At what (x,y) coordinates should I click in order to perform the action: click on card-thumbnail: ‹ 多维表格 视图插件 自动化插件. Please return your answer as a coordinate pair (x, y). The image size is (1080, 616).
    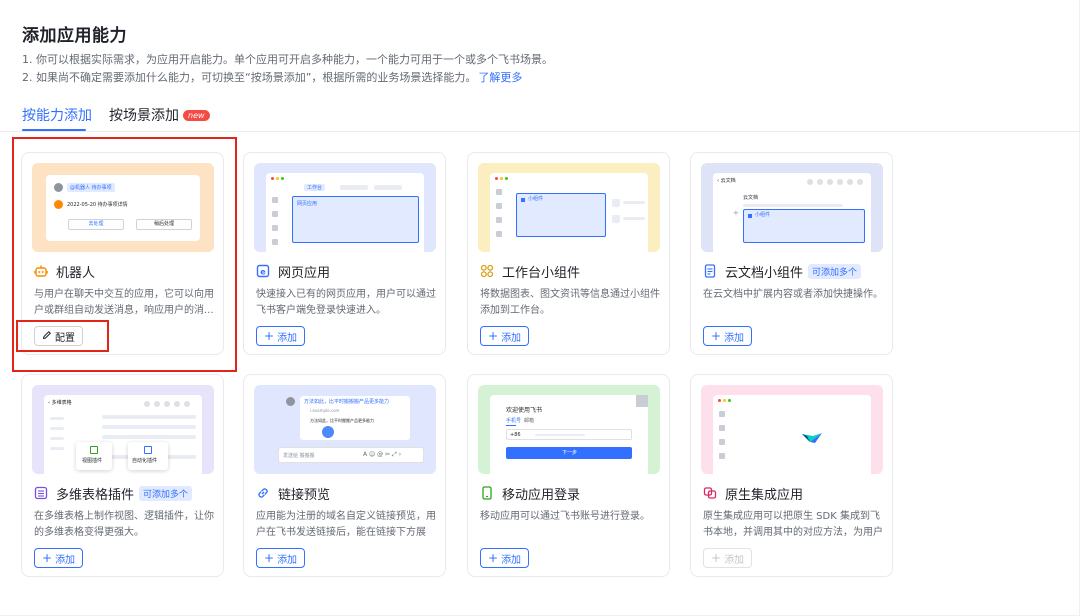
    Looking at the image, I should click on (123, 429).